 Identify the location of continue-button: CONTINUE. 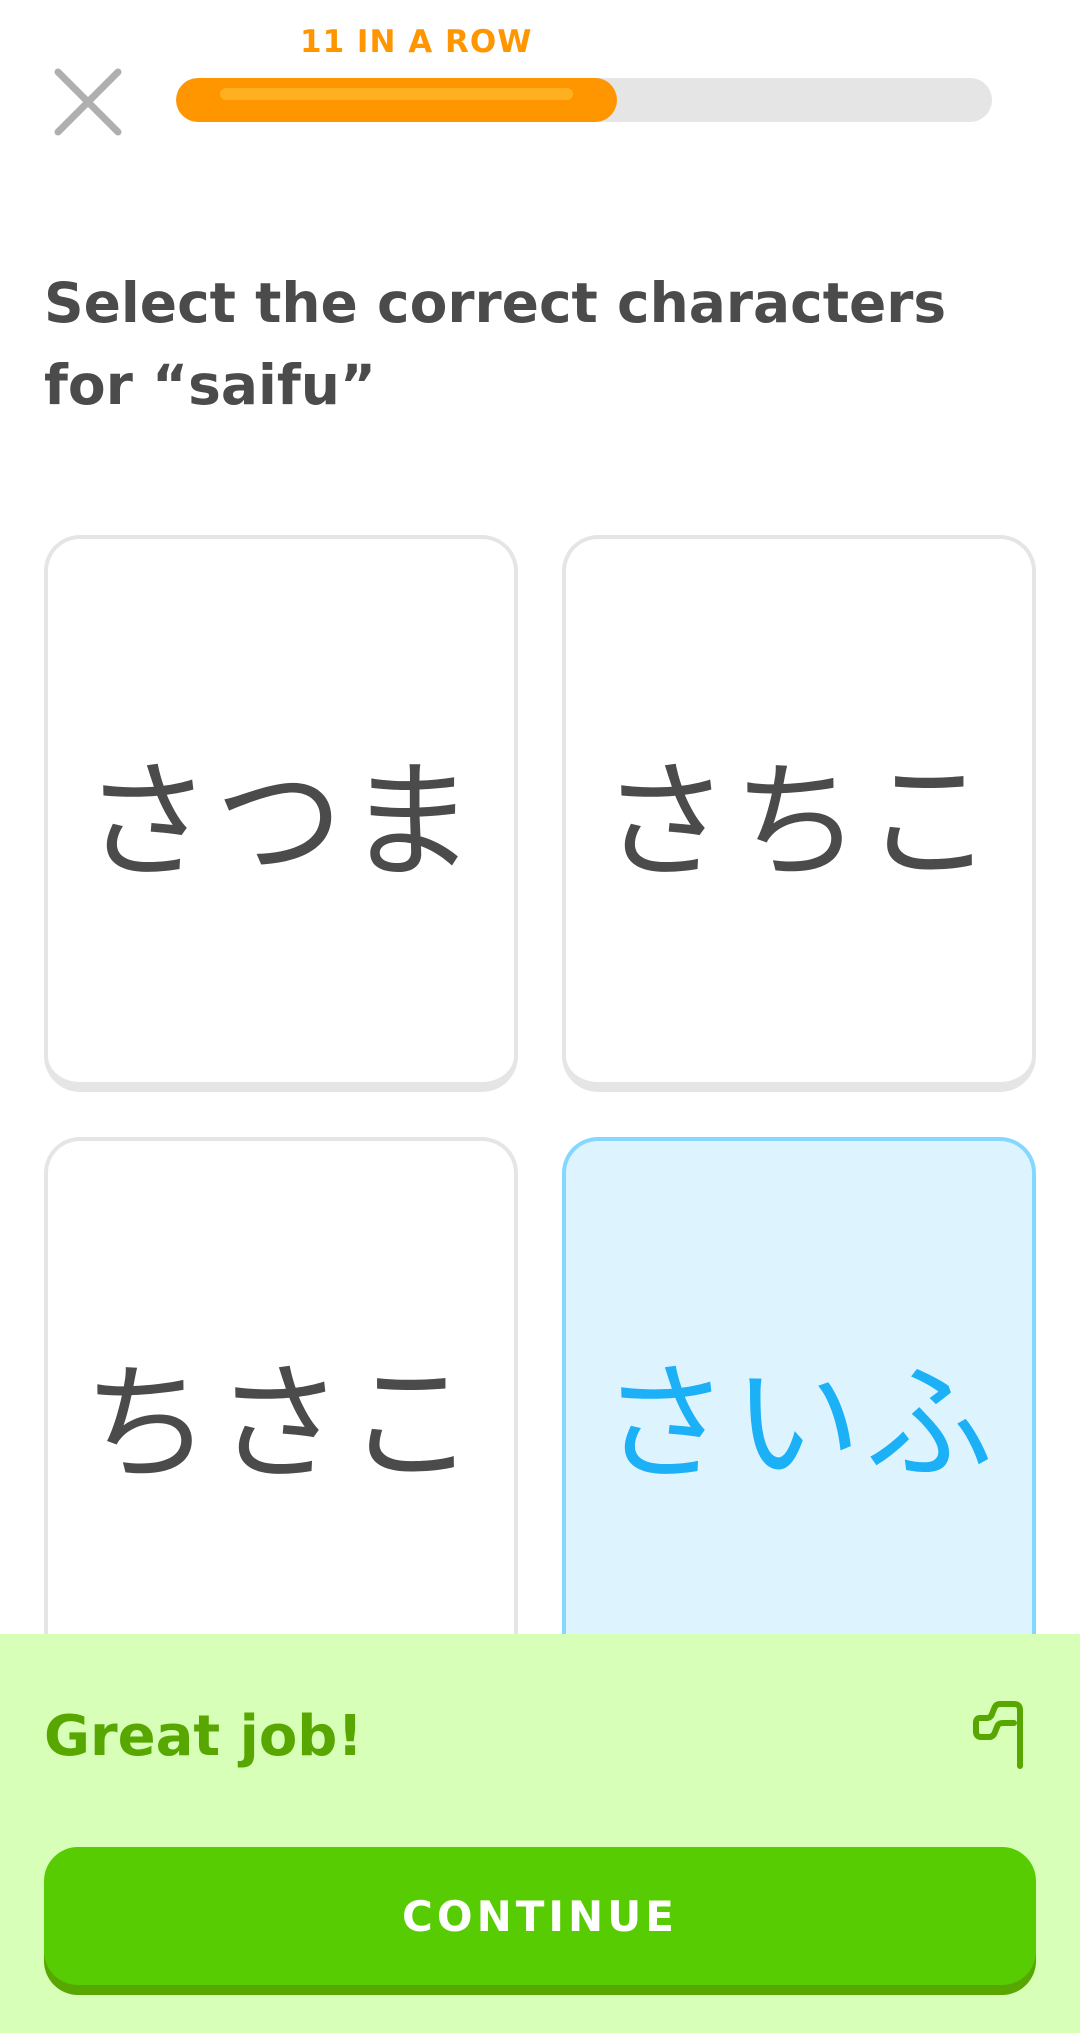
(540, 1916).